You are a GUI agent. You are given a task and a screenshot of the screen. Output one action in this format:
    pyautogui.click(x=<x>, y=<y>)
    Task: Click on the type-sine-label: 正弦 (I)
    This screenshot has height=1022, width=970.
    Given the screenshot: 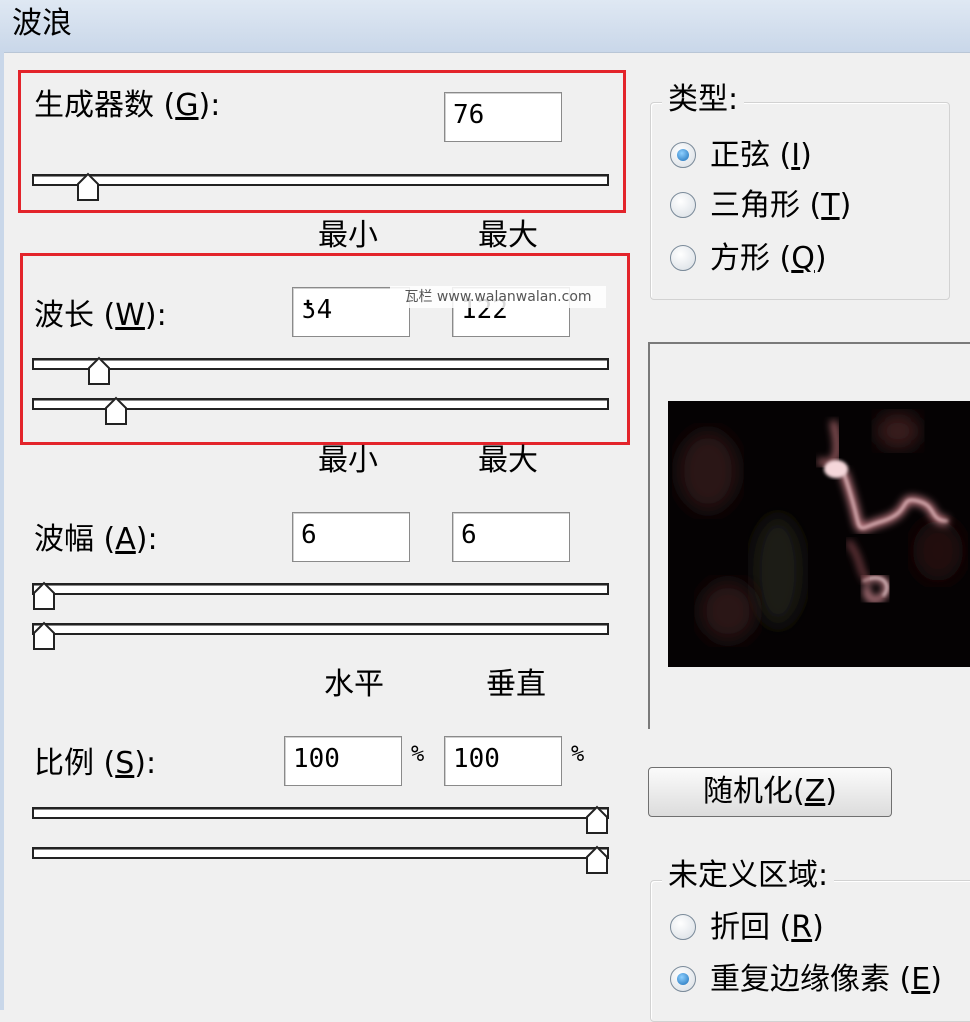 What is the action you would take?
    pyautogui.click(x=761, y=155)
    